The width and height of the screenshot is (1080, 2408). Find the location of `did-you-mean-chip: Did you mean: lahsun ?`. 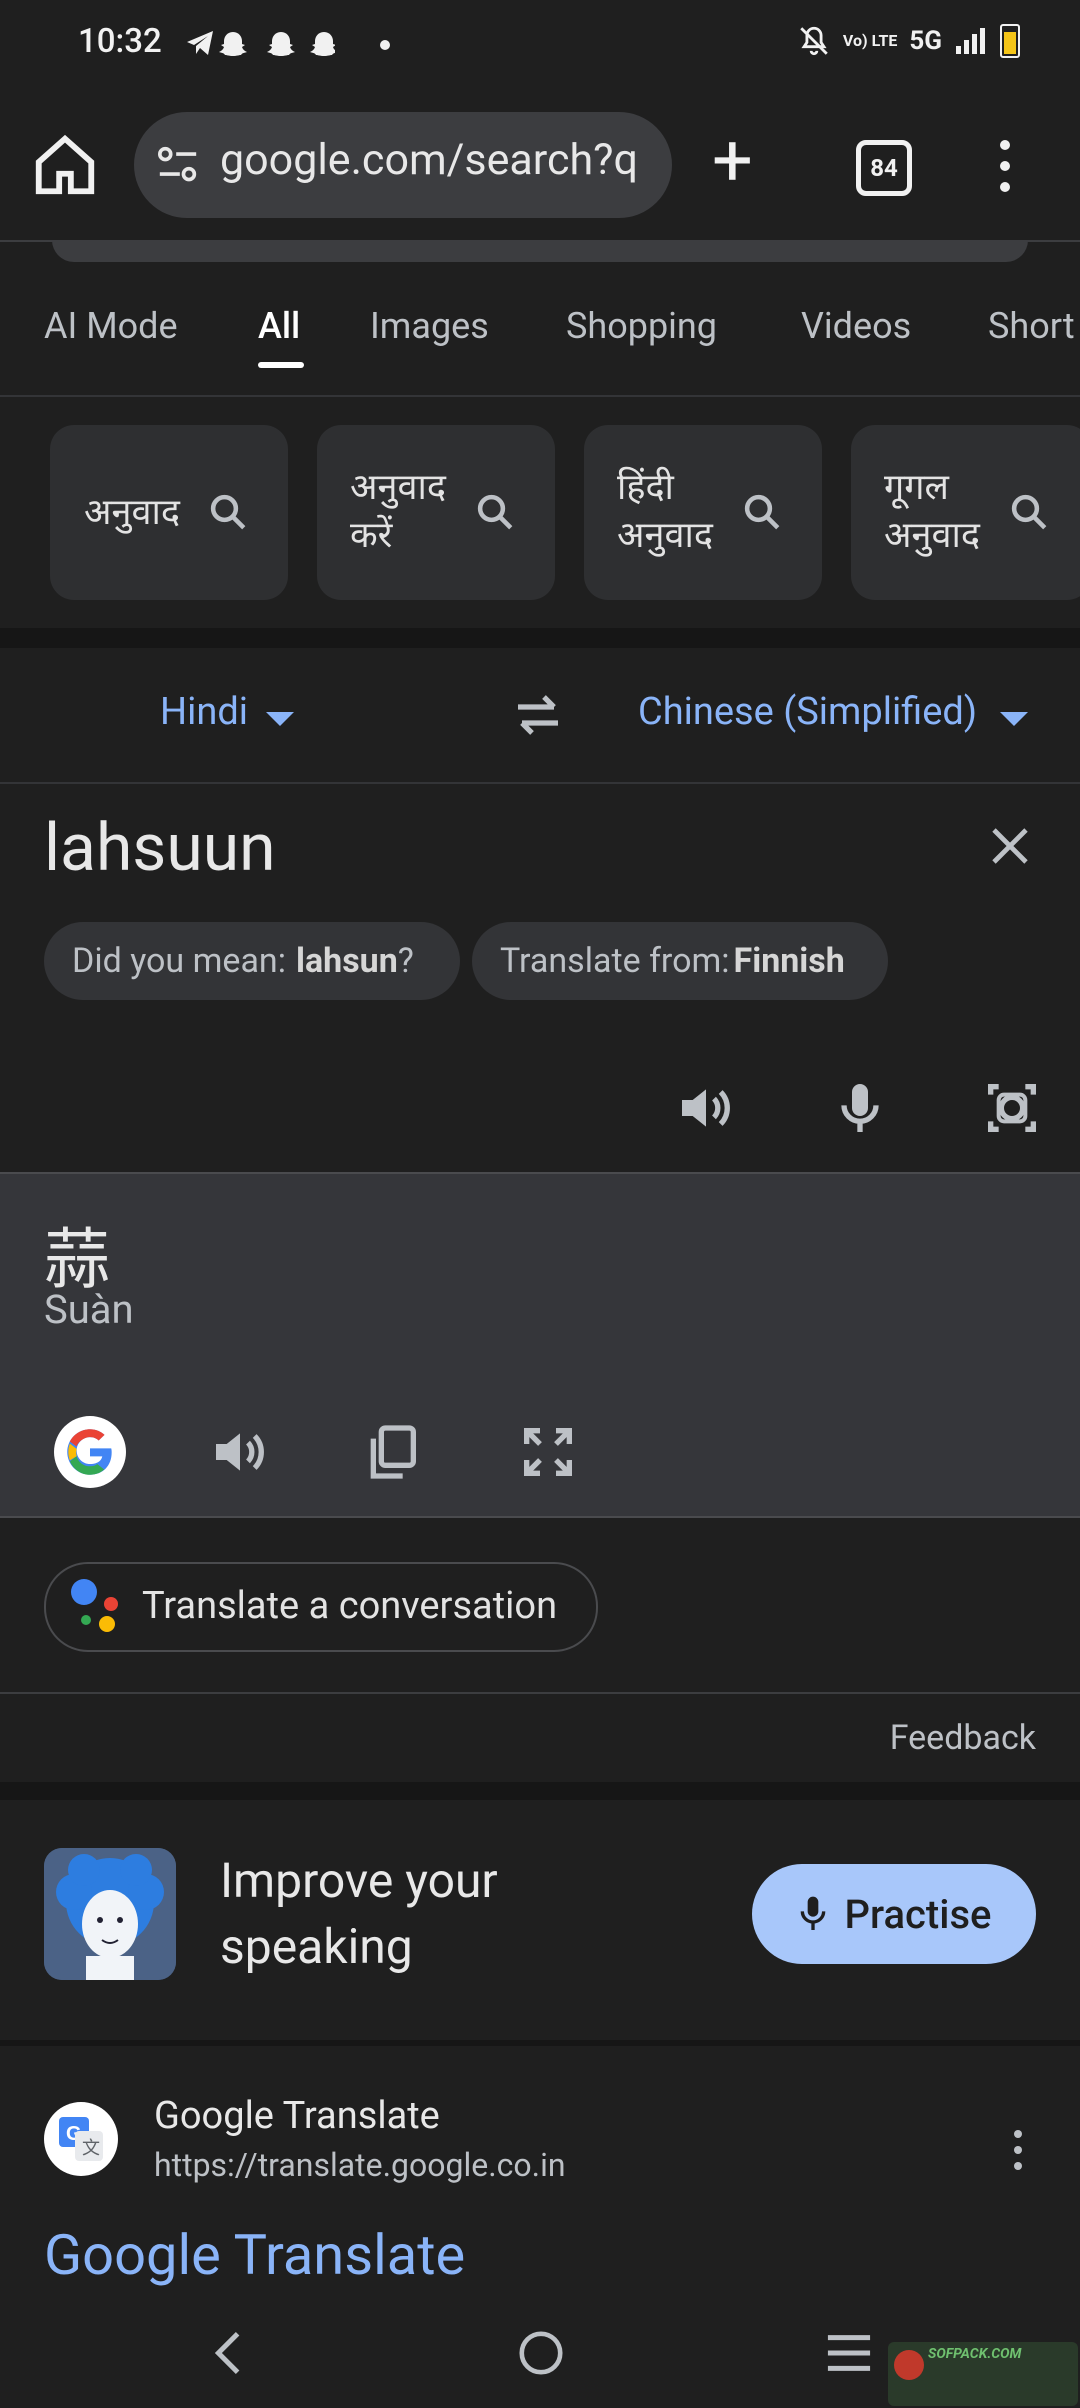

did-you-mean-chip: Did you mean: lahsun ? is located at coordinates (252, 961).